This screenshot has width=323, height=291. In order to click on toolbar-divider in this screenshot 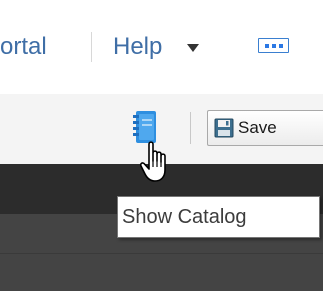, I will do `click(190, 128)`.